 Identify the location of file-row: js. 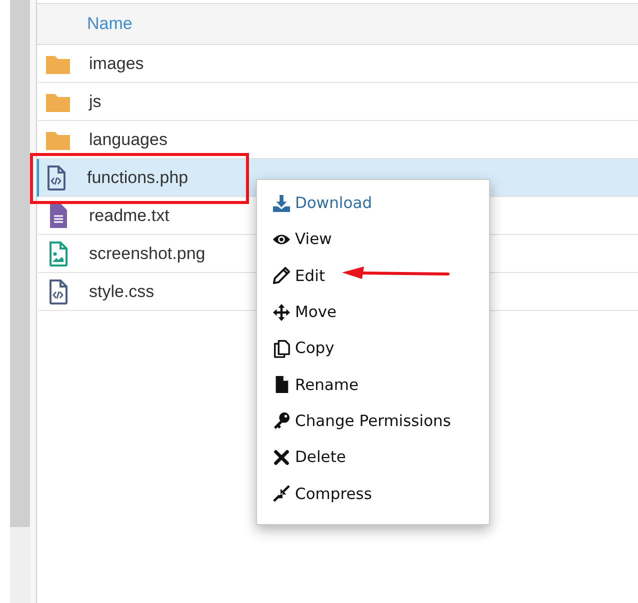
(337, 102).